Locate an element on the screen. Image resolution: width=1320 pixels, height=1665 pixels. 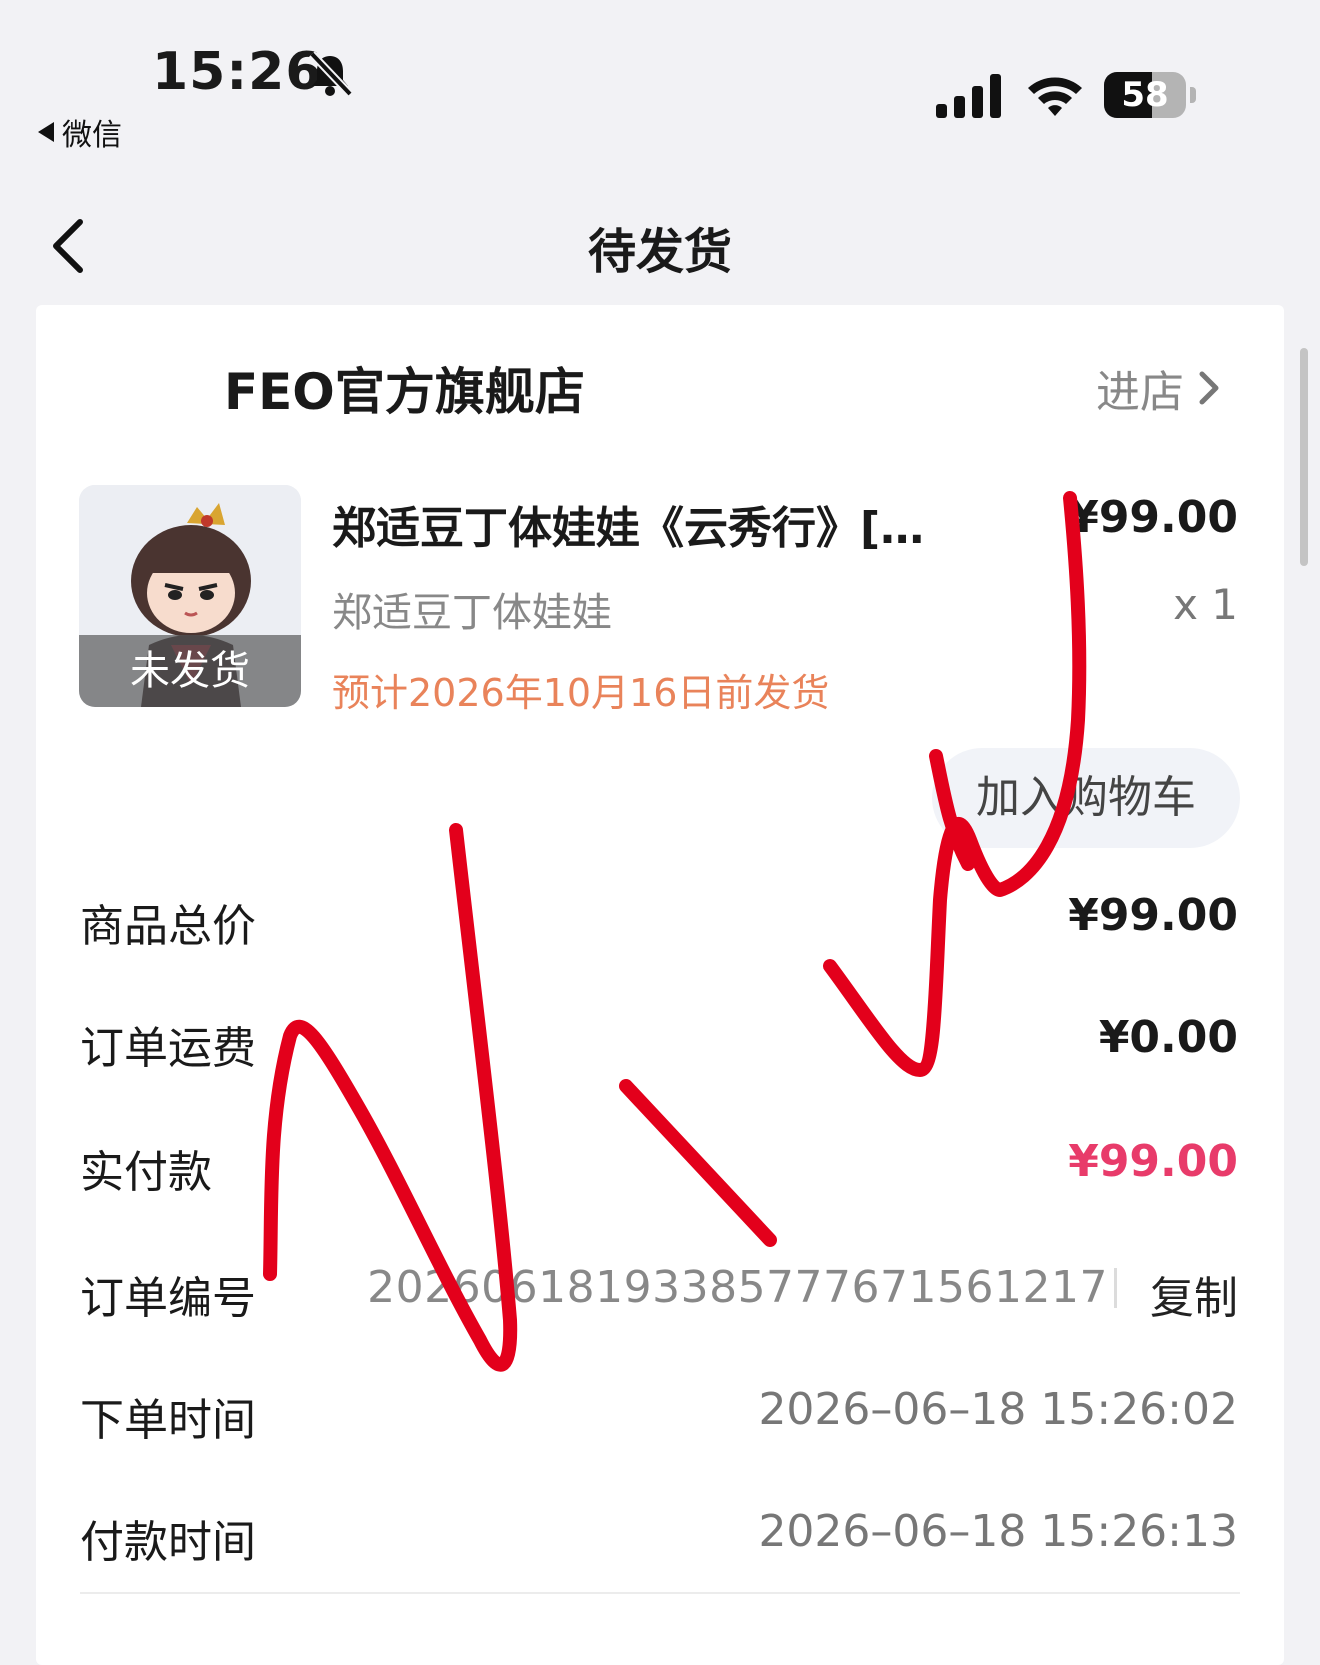
shipping-fee-value: ¥0.00 is located at coordinates (1168, 1037).